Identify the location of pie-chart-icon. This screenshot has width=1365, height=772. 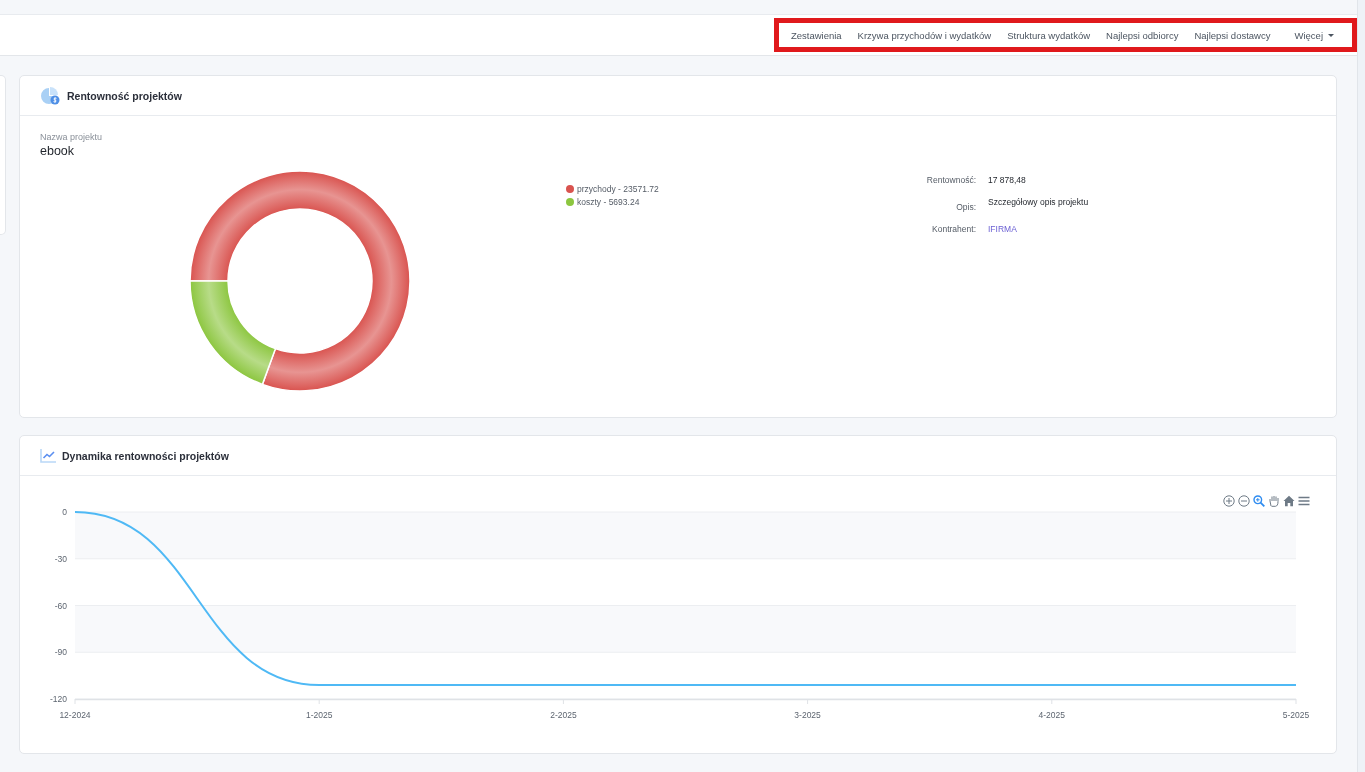
(50, 95).